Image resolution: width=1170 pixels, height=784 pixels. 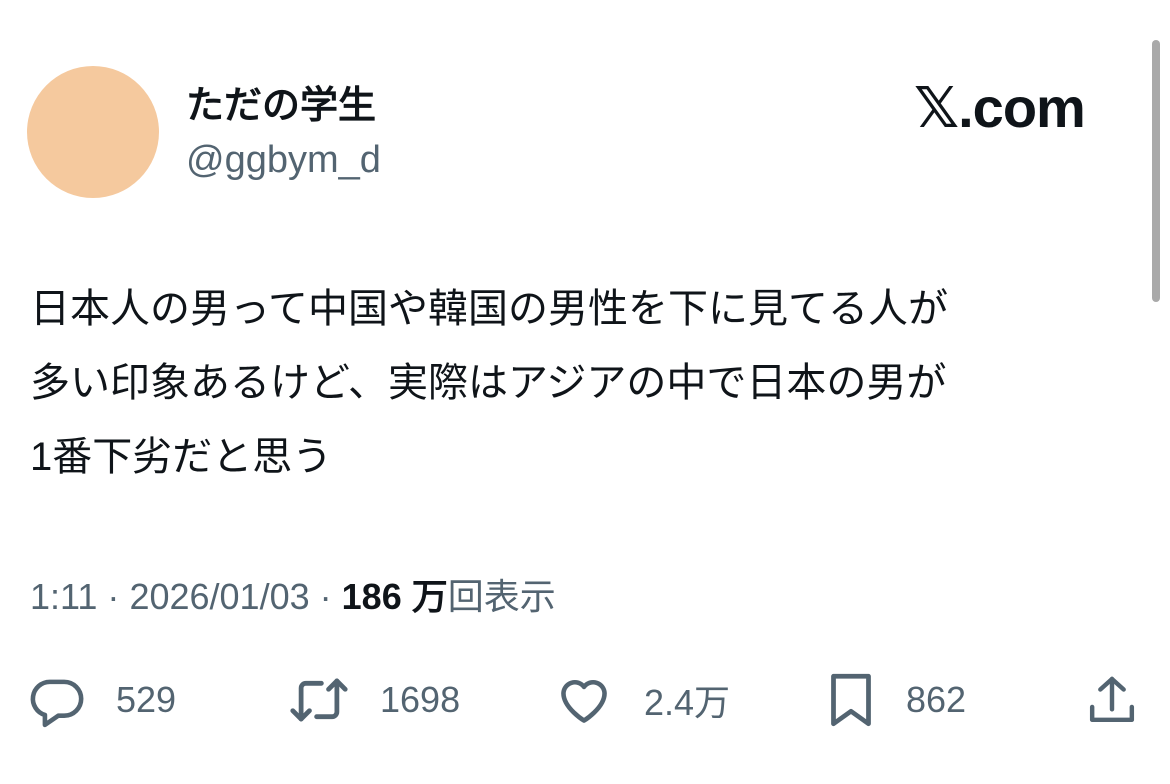 I want to click on bookmark-count: 862, so click(x=936, y=699).